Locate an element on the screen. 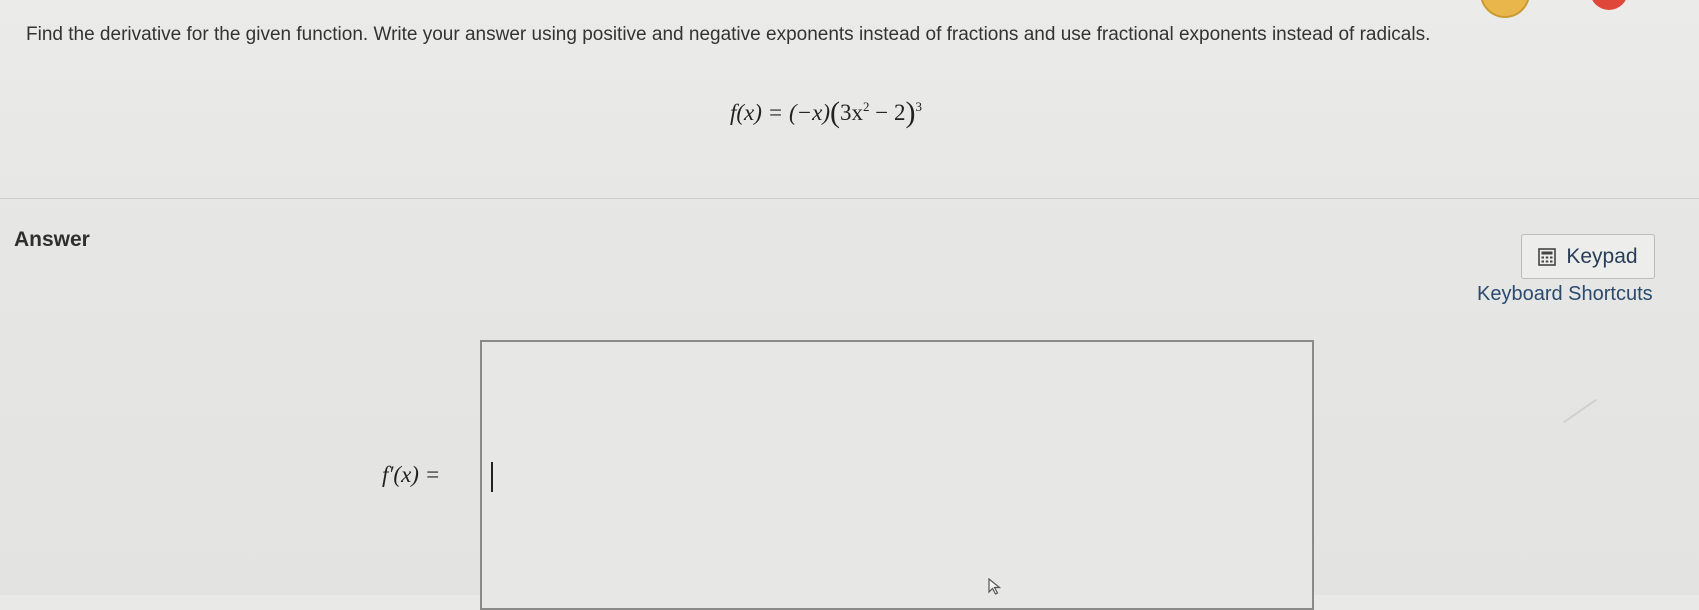 The height and width of the screenshot is (610, 1699). keyboard-shortcuts-link: Keyboard Shortcuts is located at coordinates (1565, 294).